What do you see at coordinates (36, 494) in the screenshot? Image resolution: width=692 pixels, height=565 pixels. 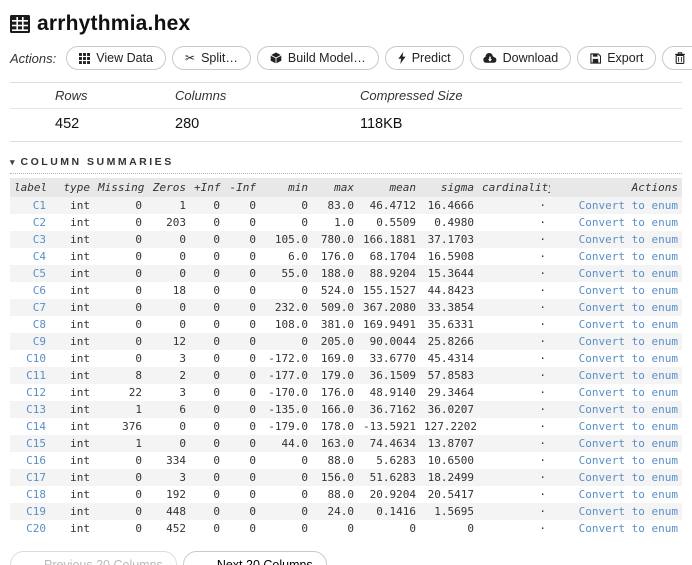 I see `column-label: C18` at bounding box center [36, 494].